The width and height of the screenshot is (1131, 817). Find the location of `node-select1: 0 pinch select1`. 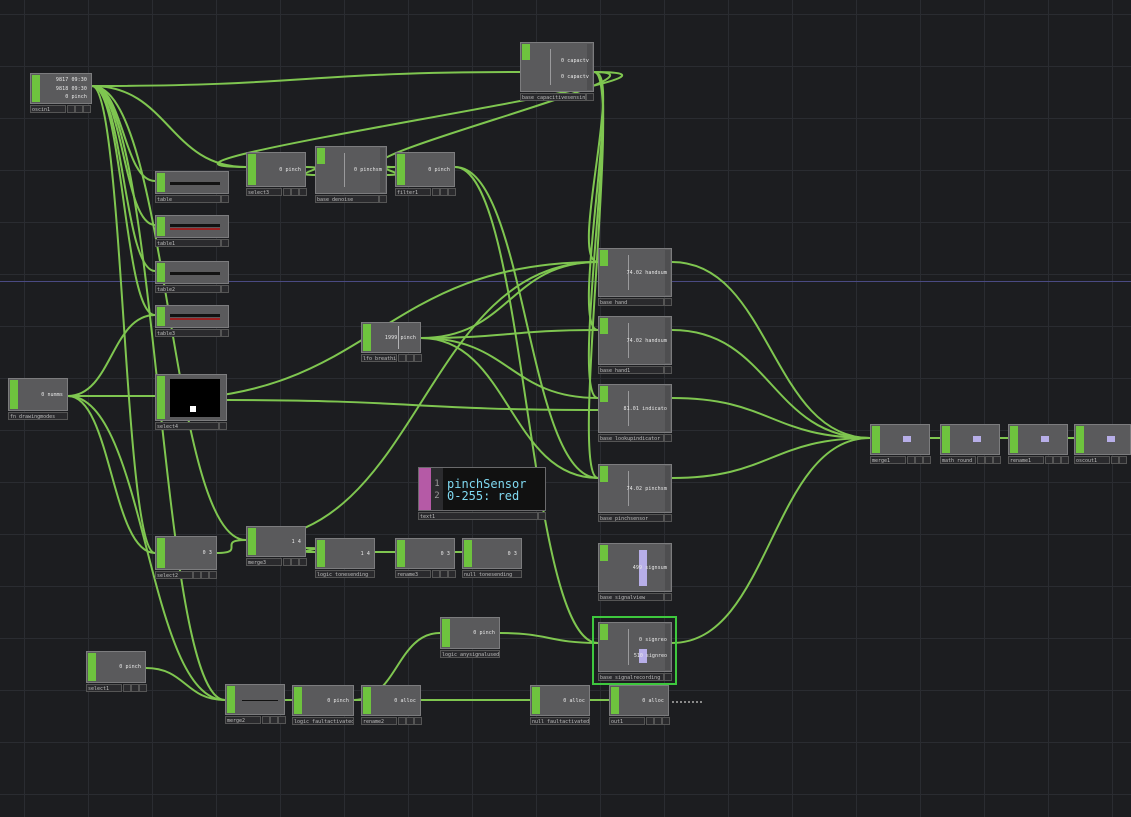

node-select1: 0 pinch select1 is located at coordinates (116, 671).